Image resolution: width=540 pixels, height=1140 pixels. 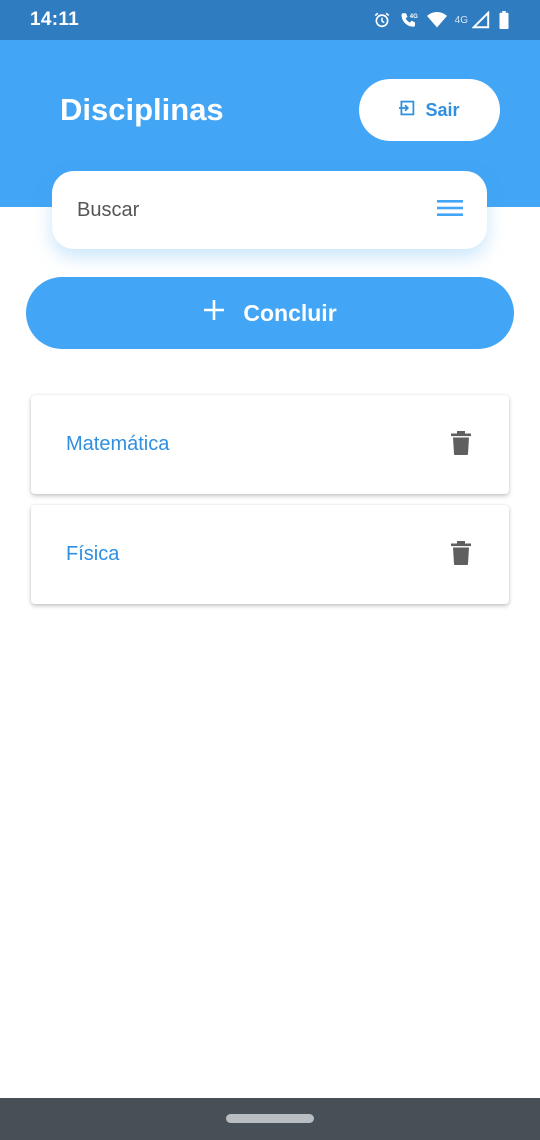 What do you see at coordinates (142, 109) in the screenshot?
I see `page-title: Disciplinas` at bounding box center [142, 109].